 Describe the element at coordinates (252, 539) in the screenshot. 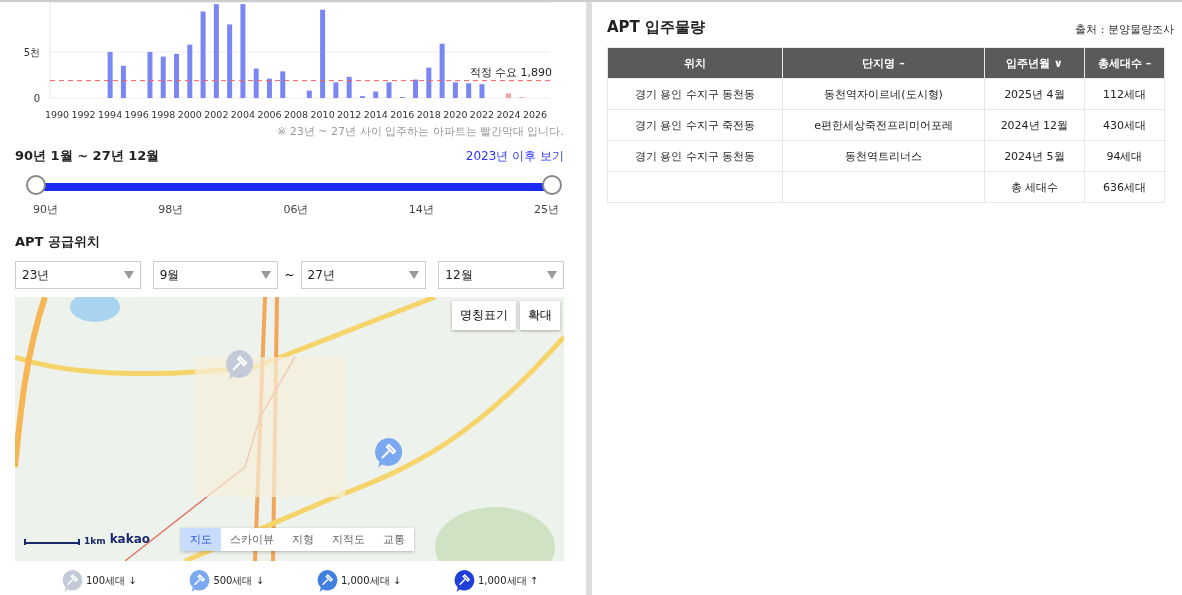

I see `map-type-tab: 스카이뷰` at that location.